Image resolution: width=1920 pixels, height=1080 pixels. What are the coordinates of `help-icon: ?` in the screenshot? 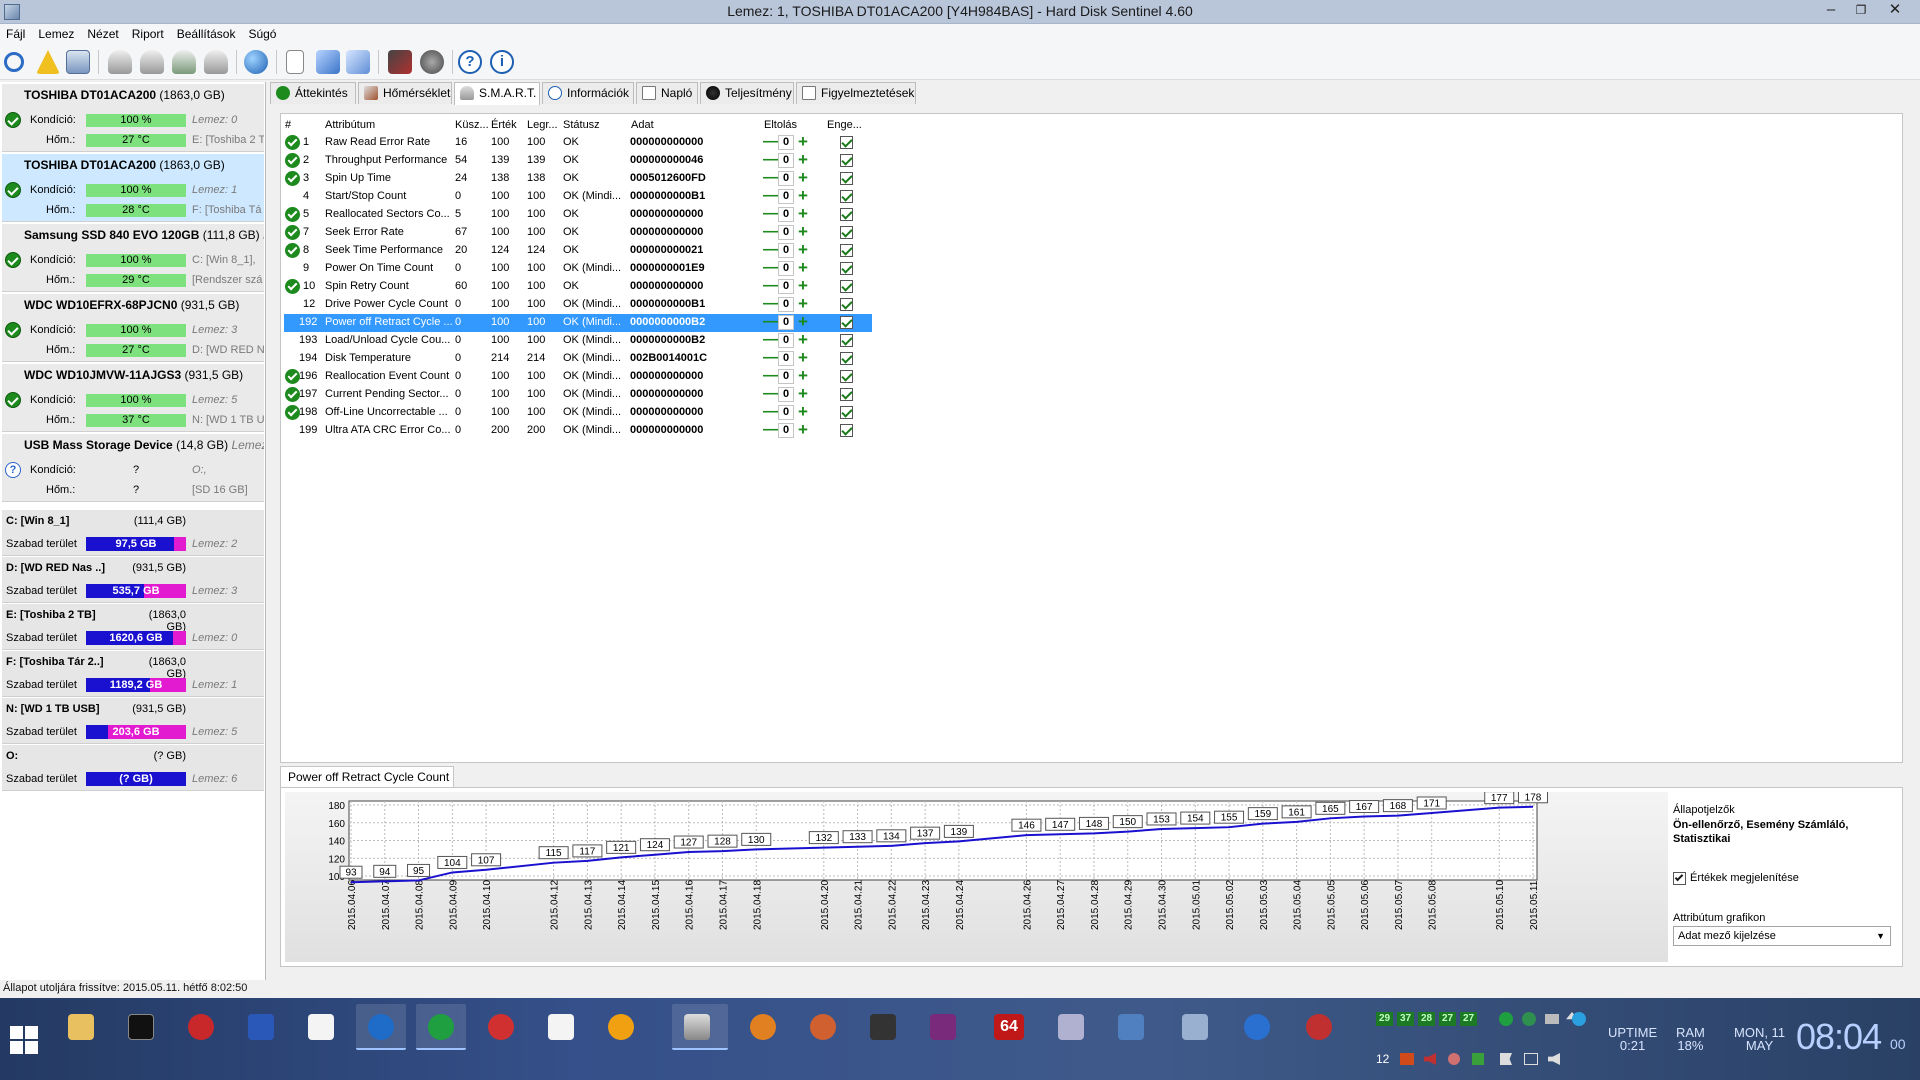 It's located at (470, 62).